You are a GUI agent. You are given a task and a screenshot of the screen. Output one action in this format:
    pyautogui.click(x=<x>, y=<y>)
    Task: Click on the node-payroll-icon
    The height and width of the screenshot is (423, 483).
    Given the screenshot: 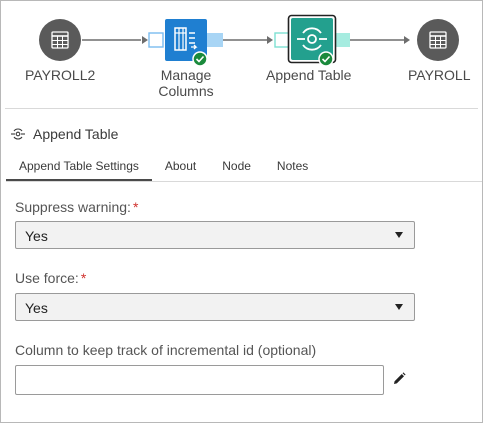 What is the action you would take?
    pyautogui.click(x=438, y=40)
    